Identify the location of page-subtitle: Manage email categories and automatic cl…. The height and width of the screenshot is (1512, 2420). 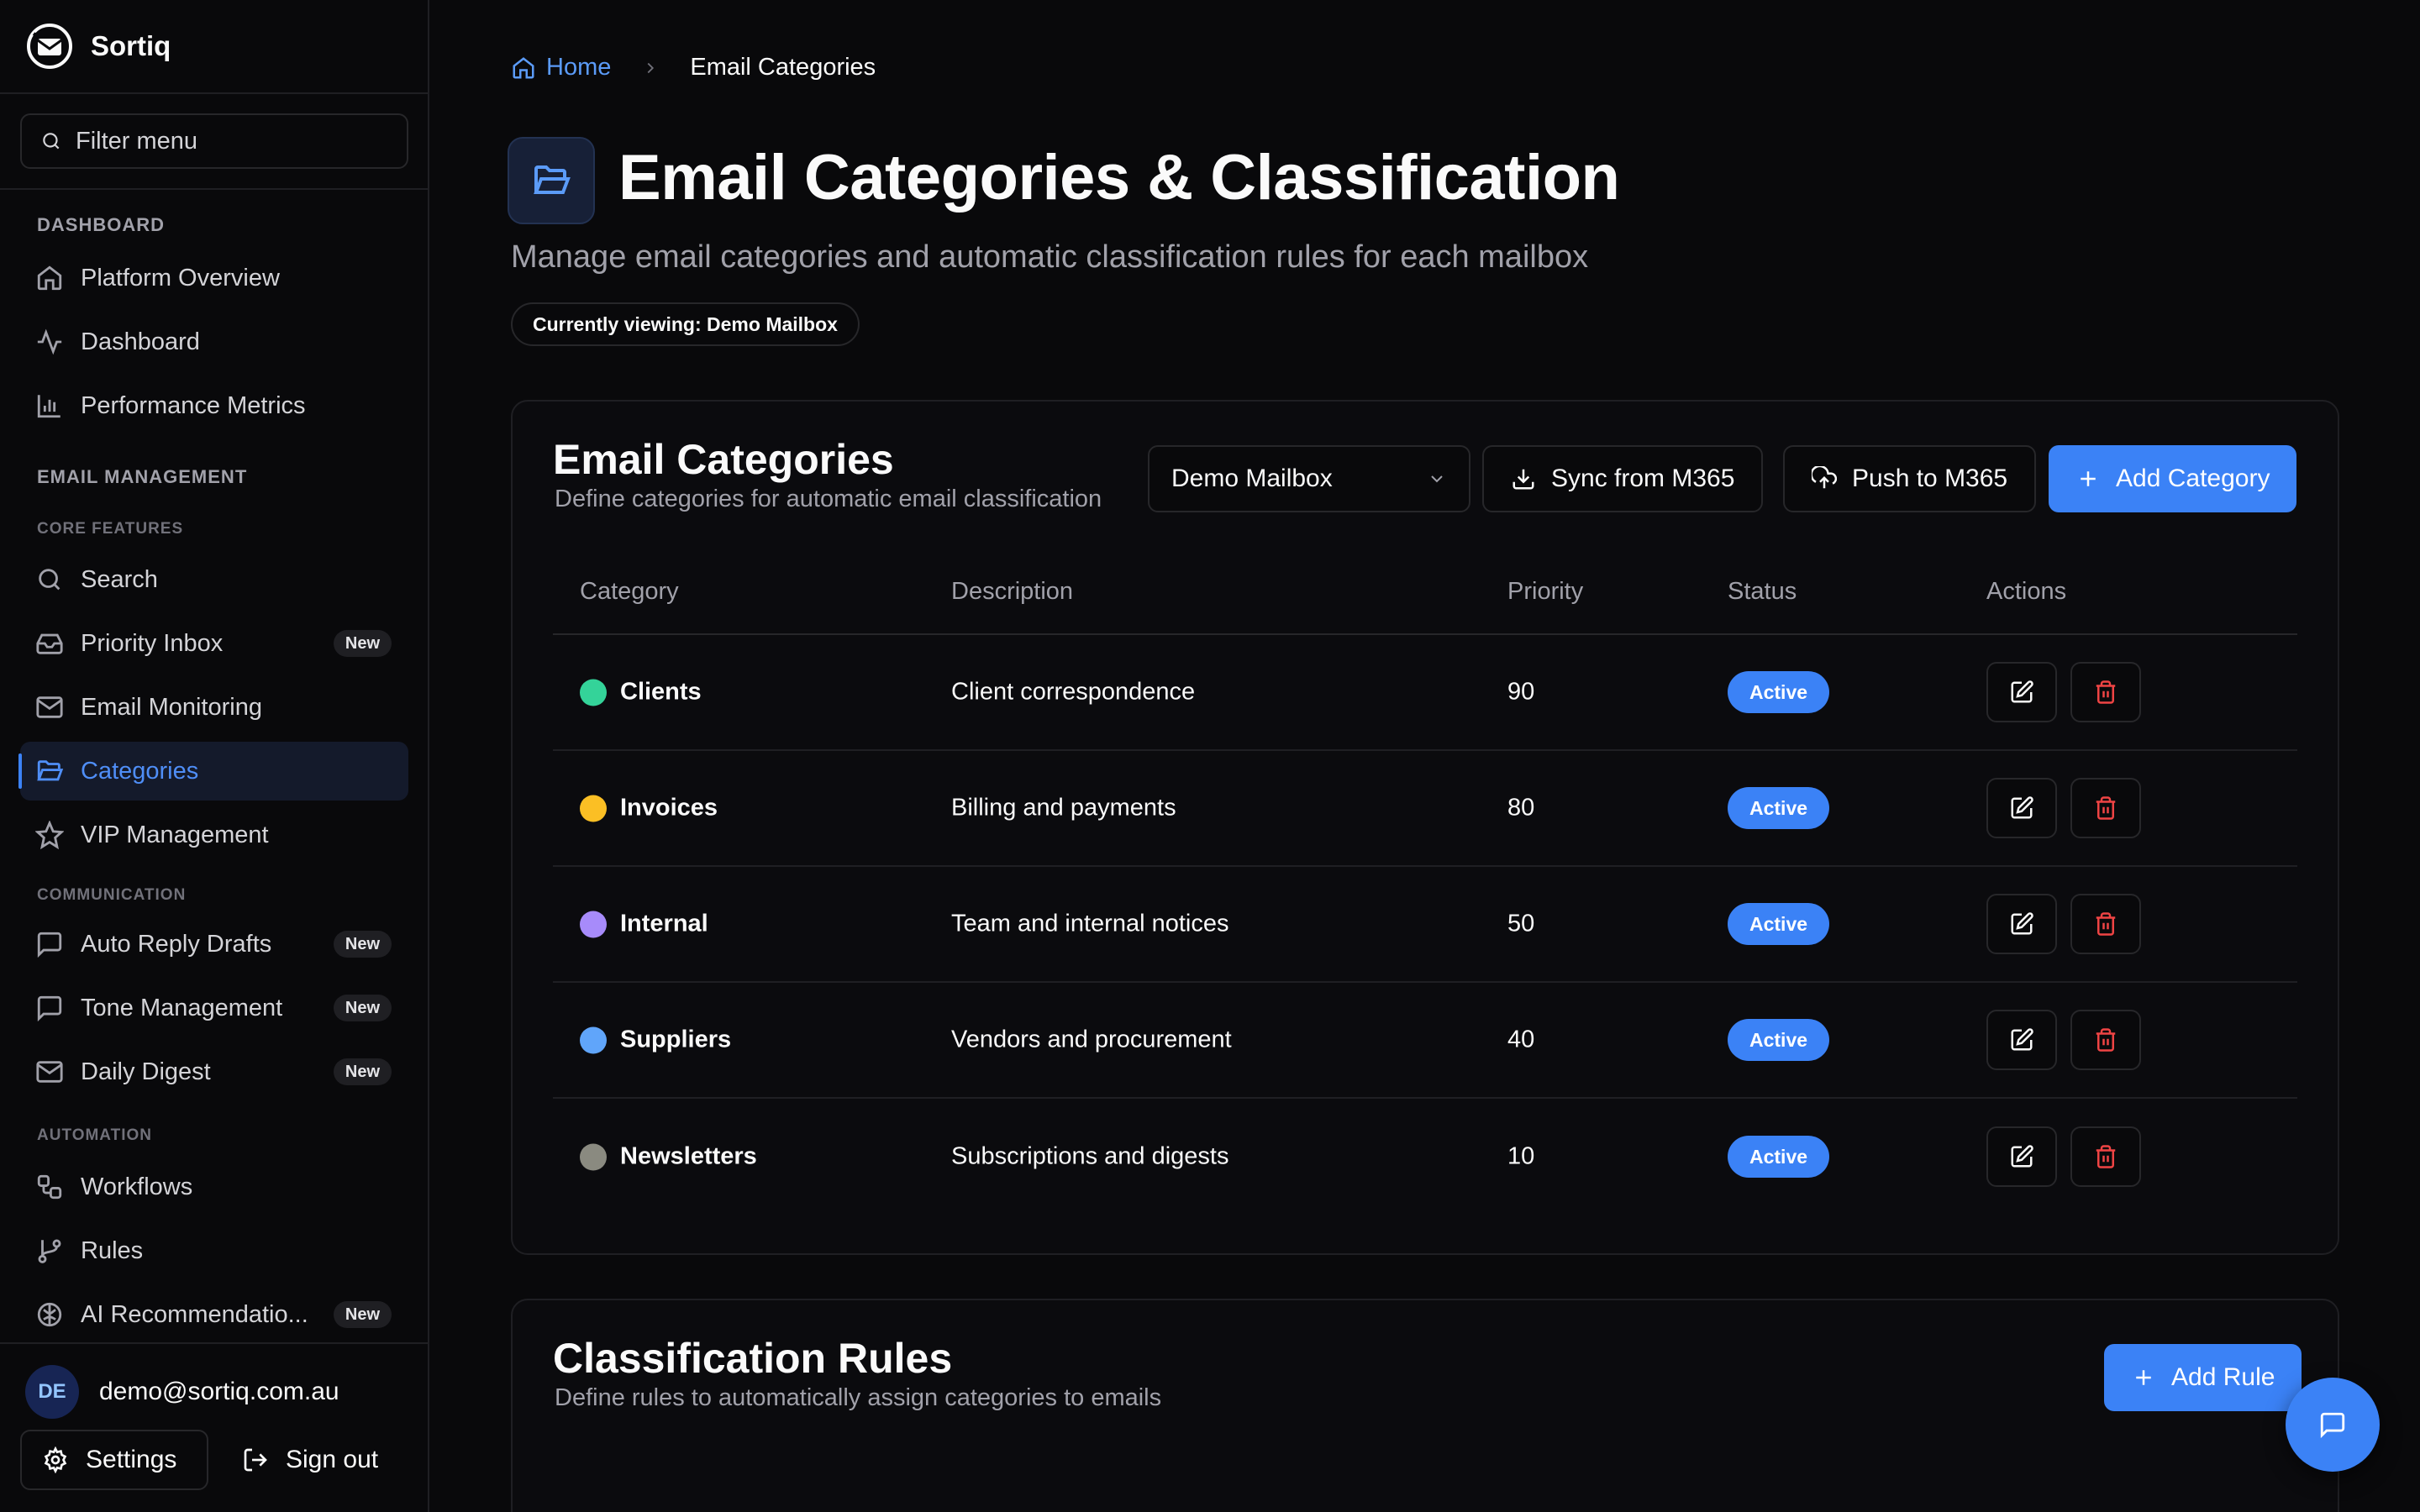
(1050, 257).